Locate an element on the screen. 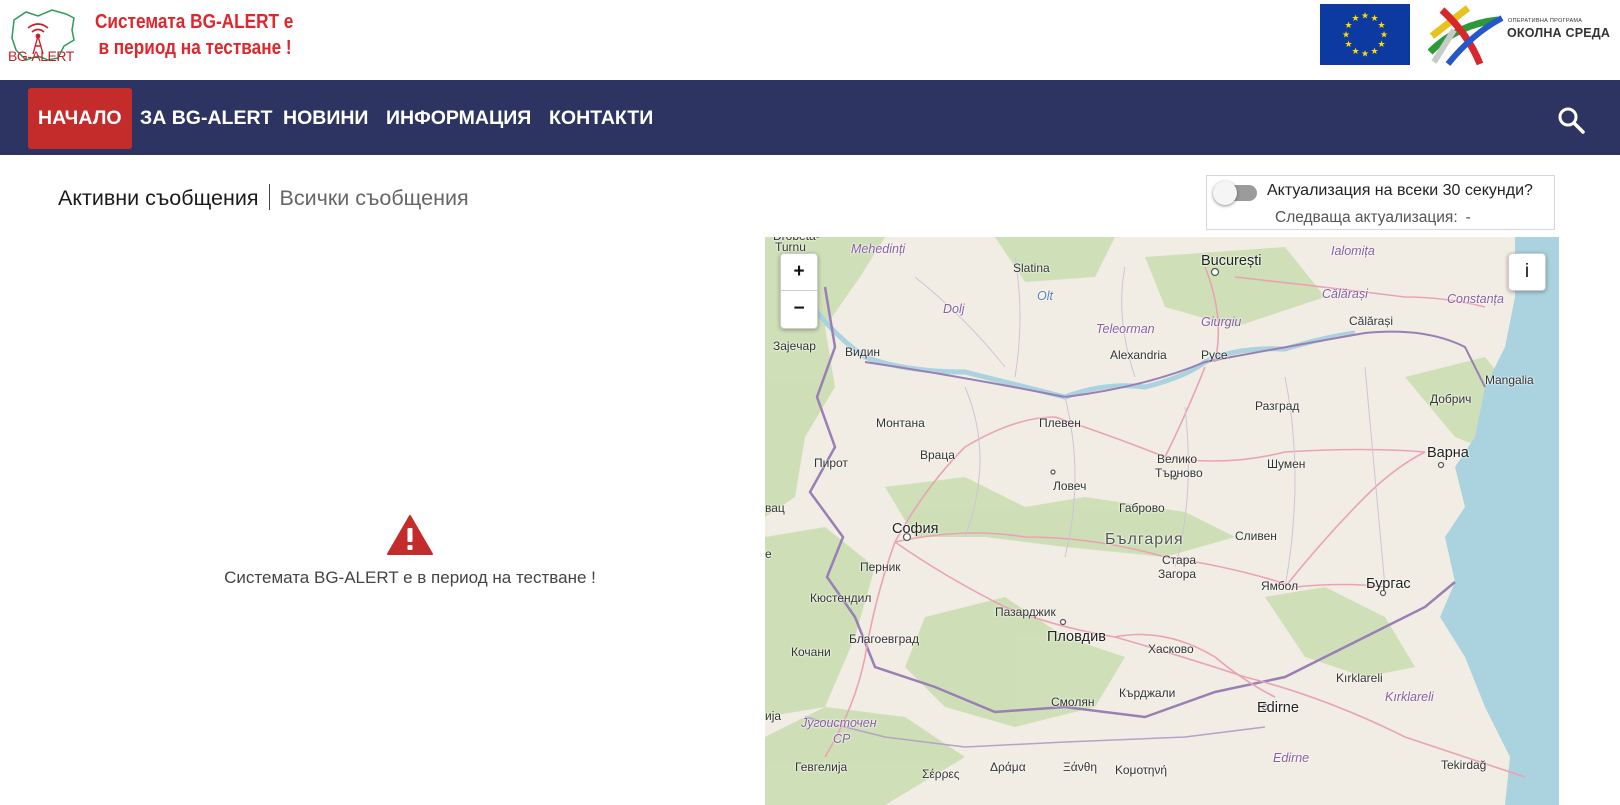 The width and height of the screenshot is (1620, 805). map-label: Slatina is located at coordinates (1031, 268).